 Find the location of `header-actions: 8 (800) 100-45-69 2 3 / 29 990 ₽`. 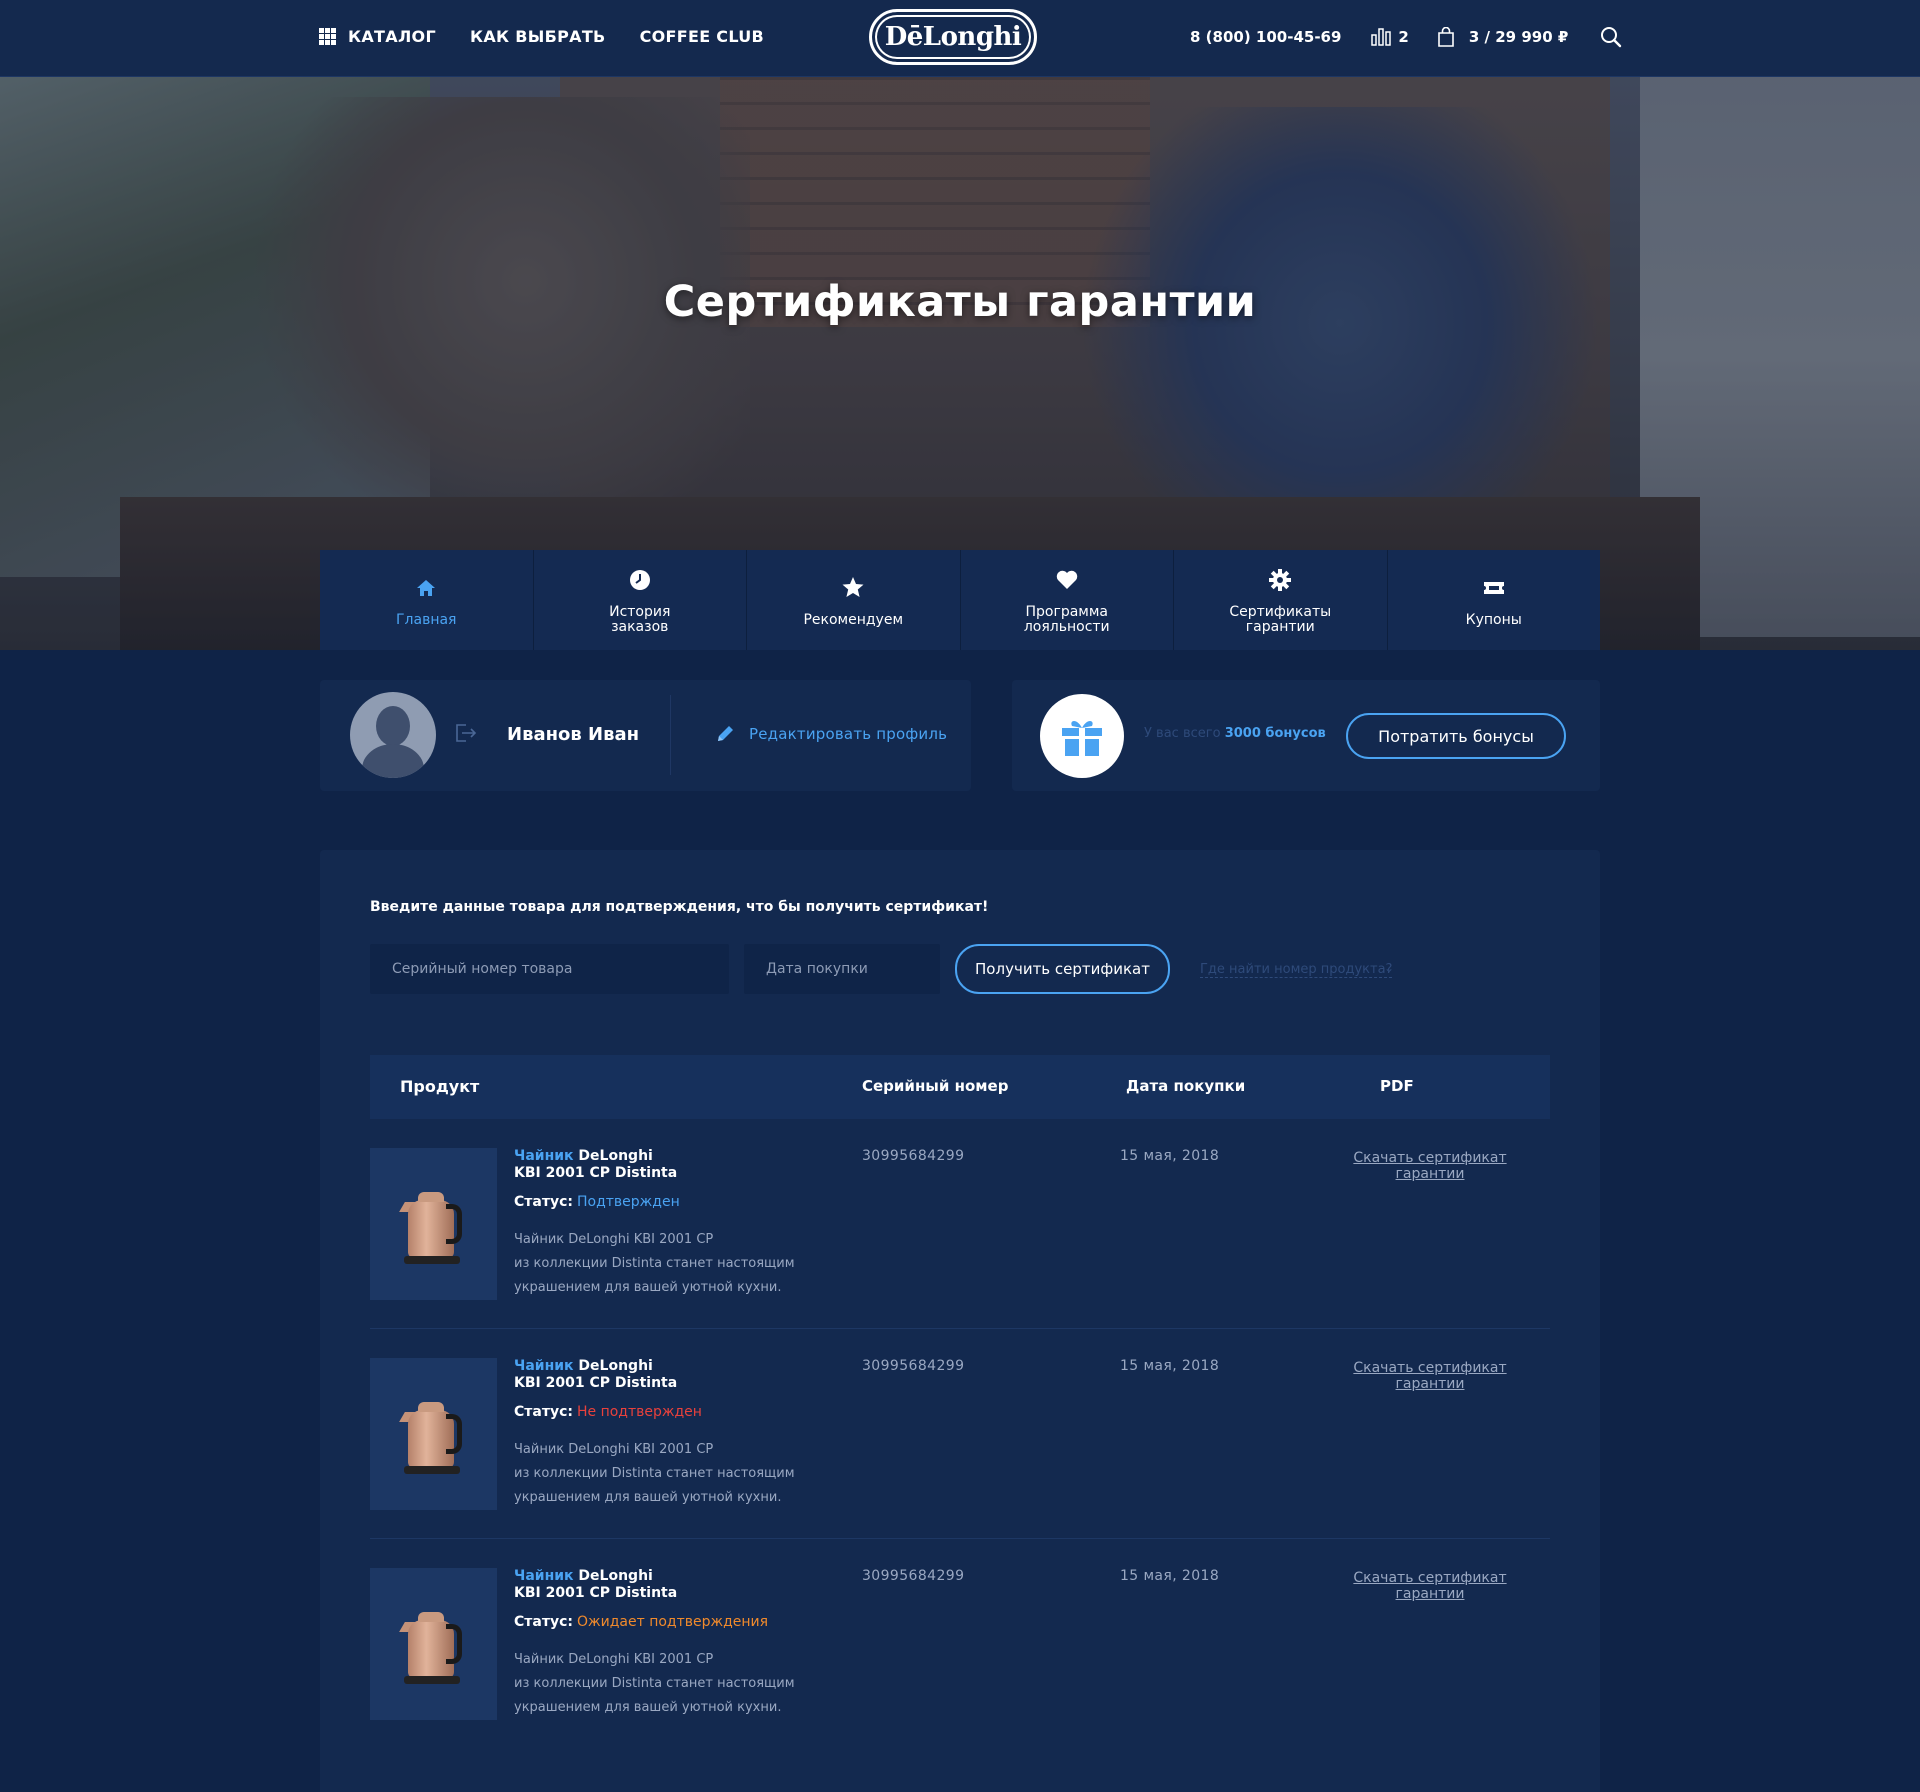

header-actions: 8 (800) 100-45-69 2 3 / 29 990 ₽ is located at coordinates (1406, 37).